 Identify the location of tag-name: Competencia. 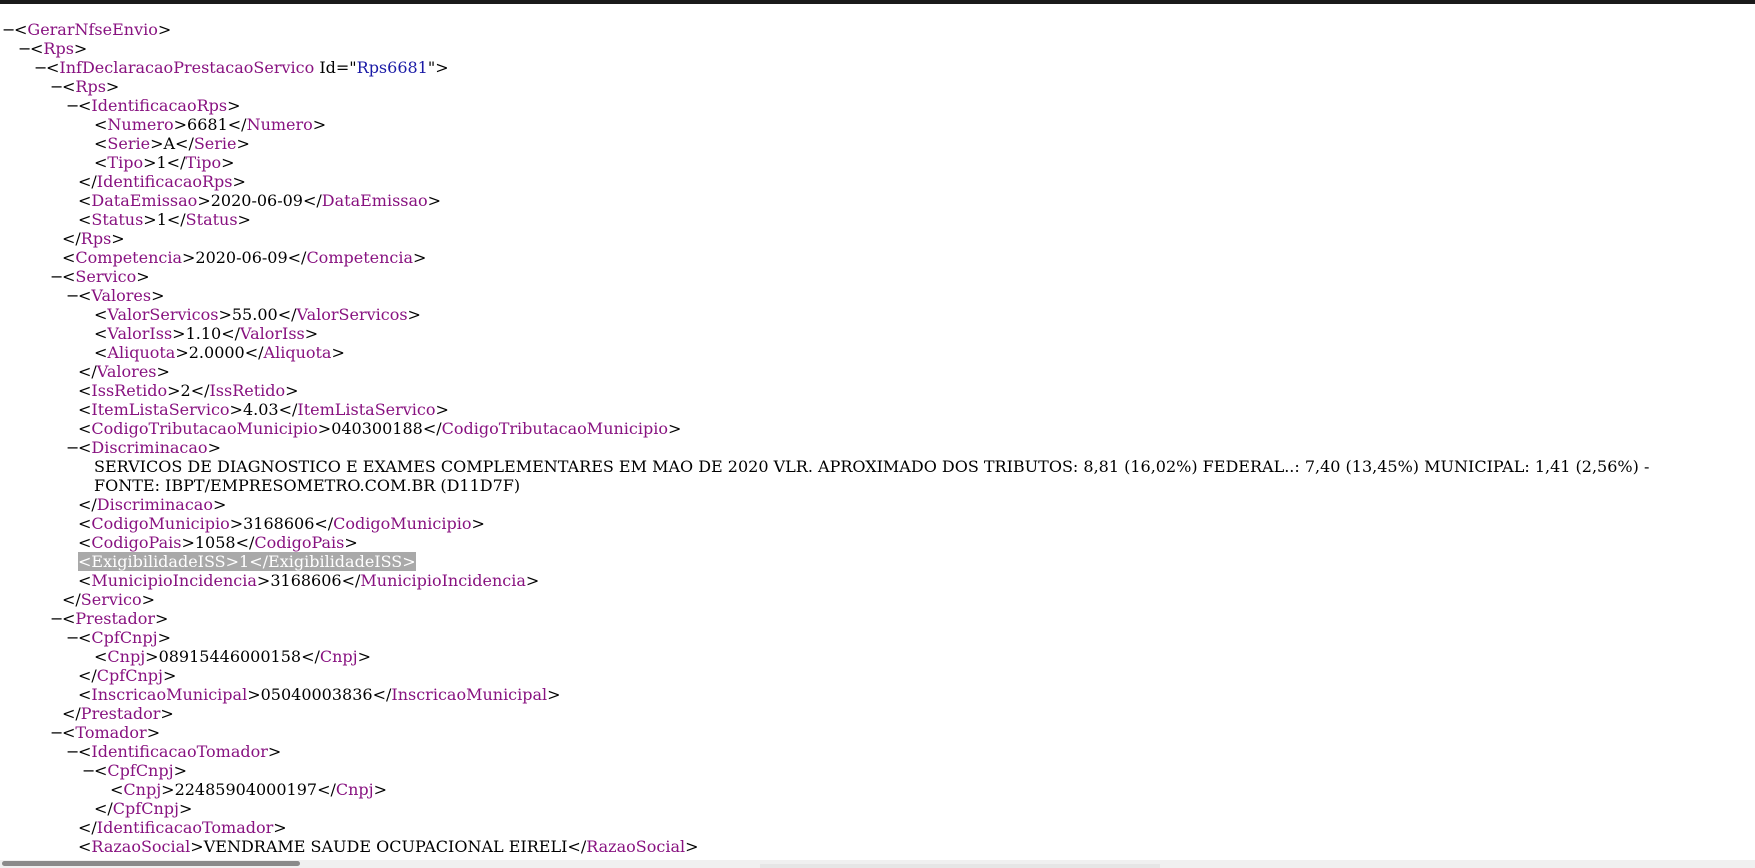
(128, 257).